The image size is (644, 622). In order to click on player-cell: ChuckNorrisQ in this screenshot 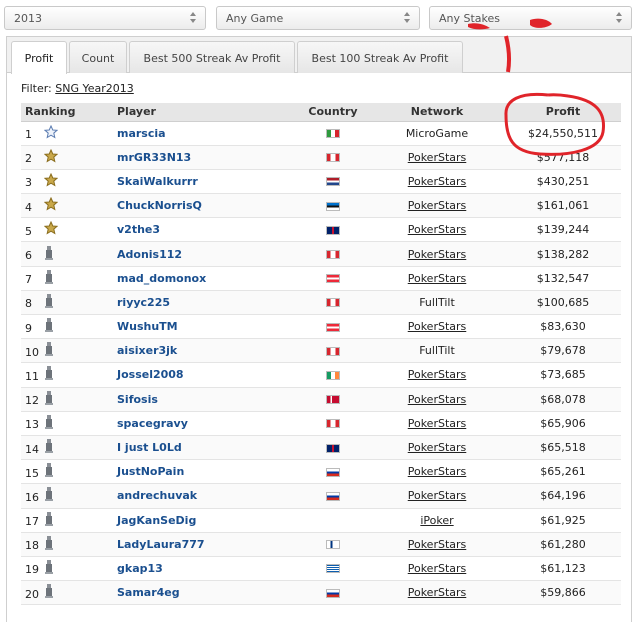, I will do `click(205, 206)`.